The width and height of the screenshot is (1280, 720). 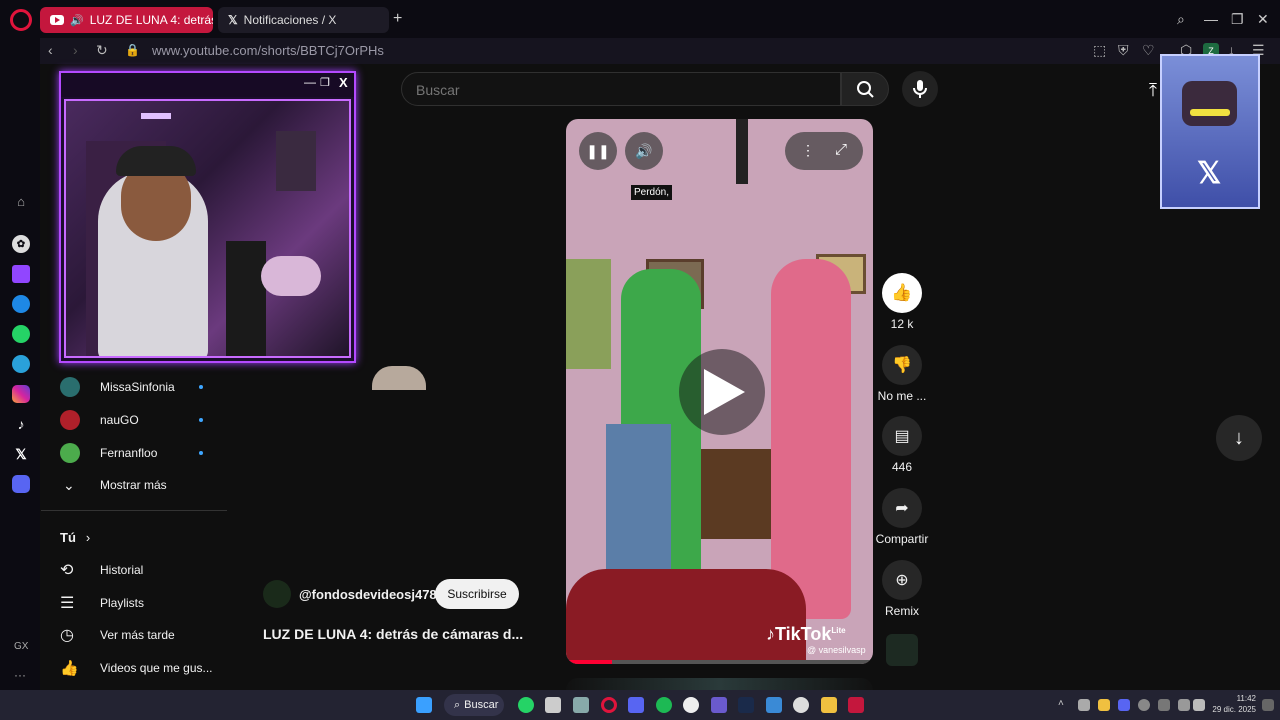 I want to click on opera-gx-icon, so click(x=609, y=705).